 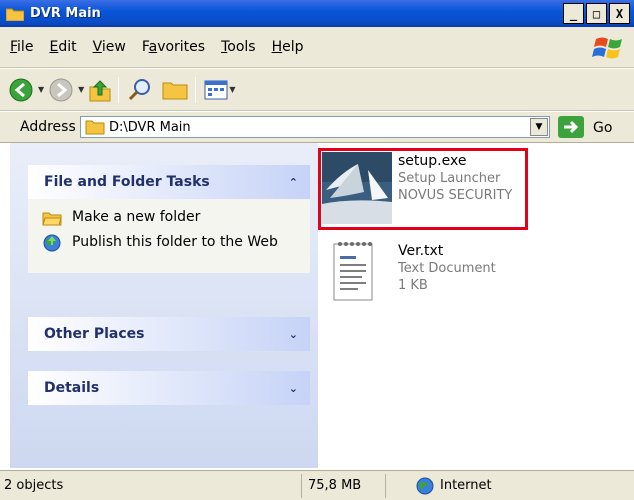 I want to click on minimize-button: _, so click(x=573, y=13).